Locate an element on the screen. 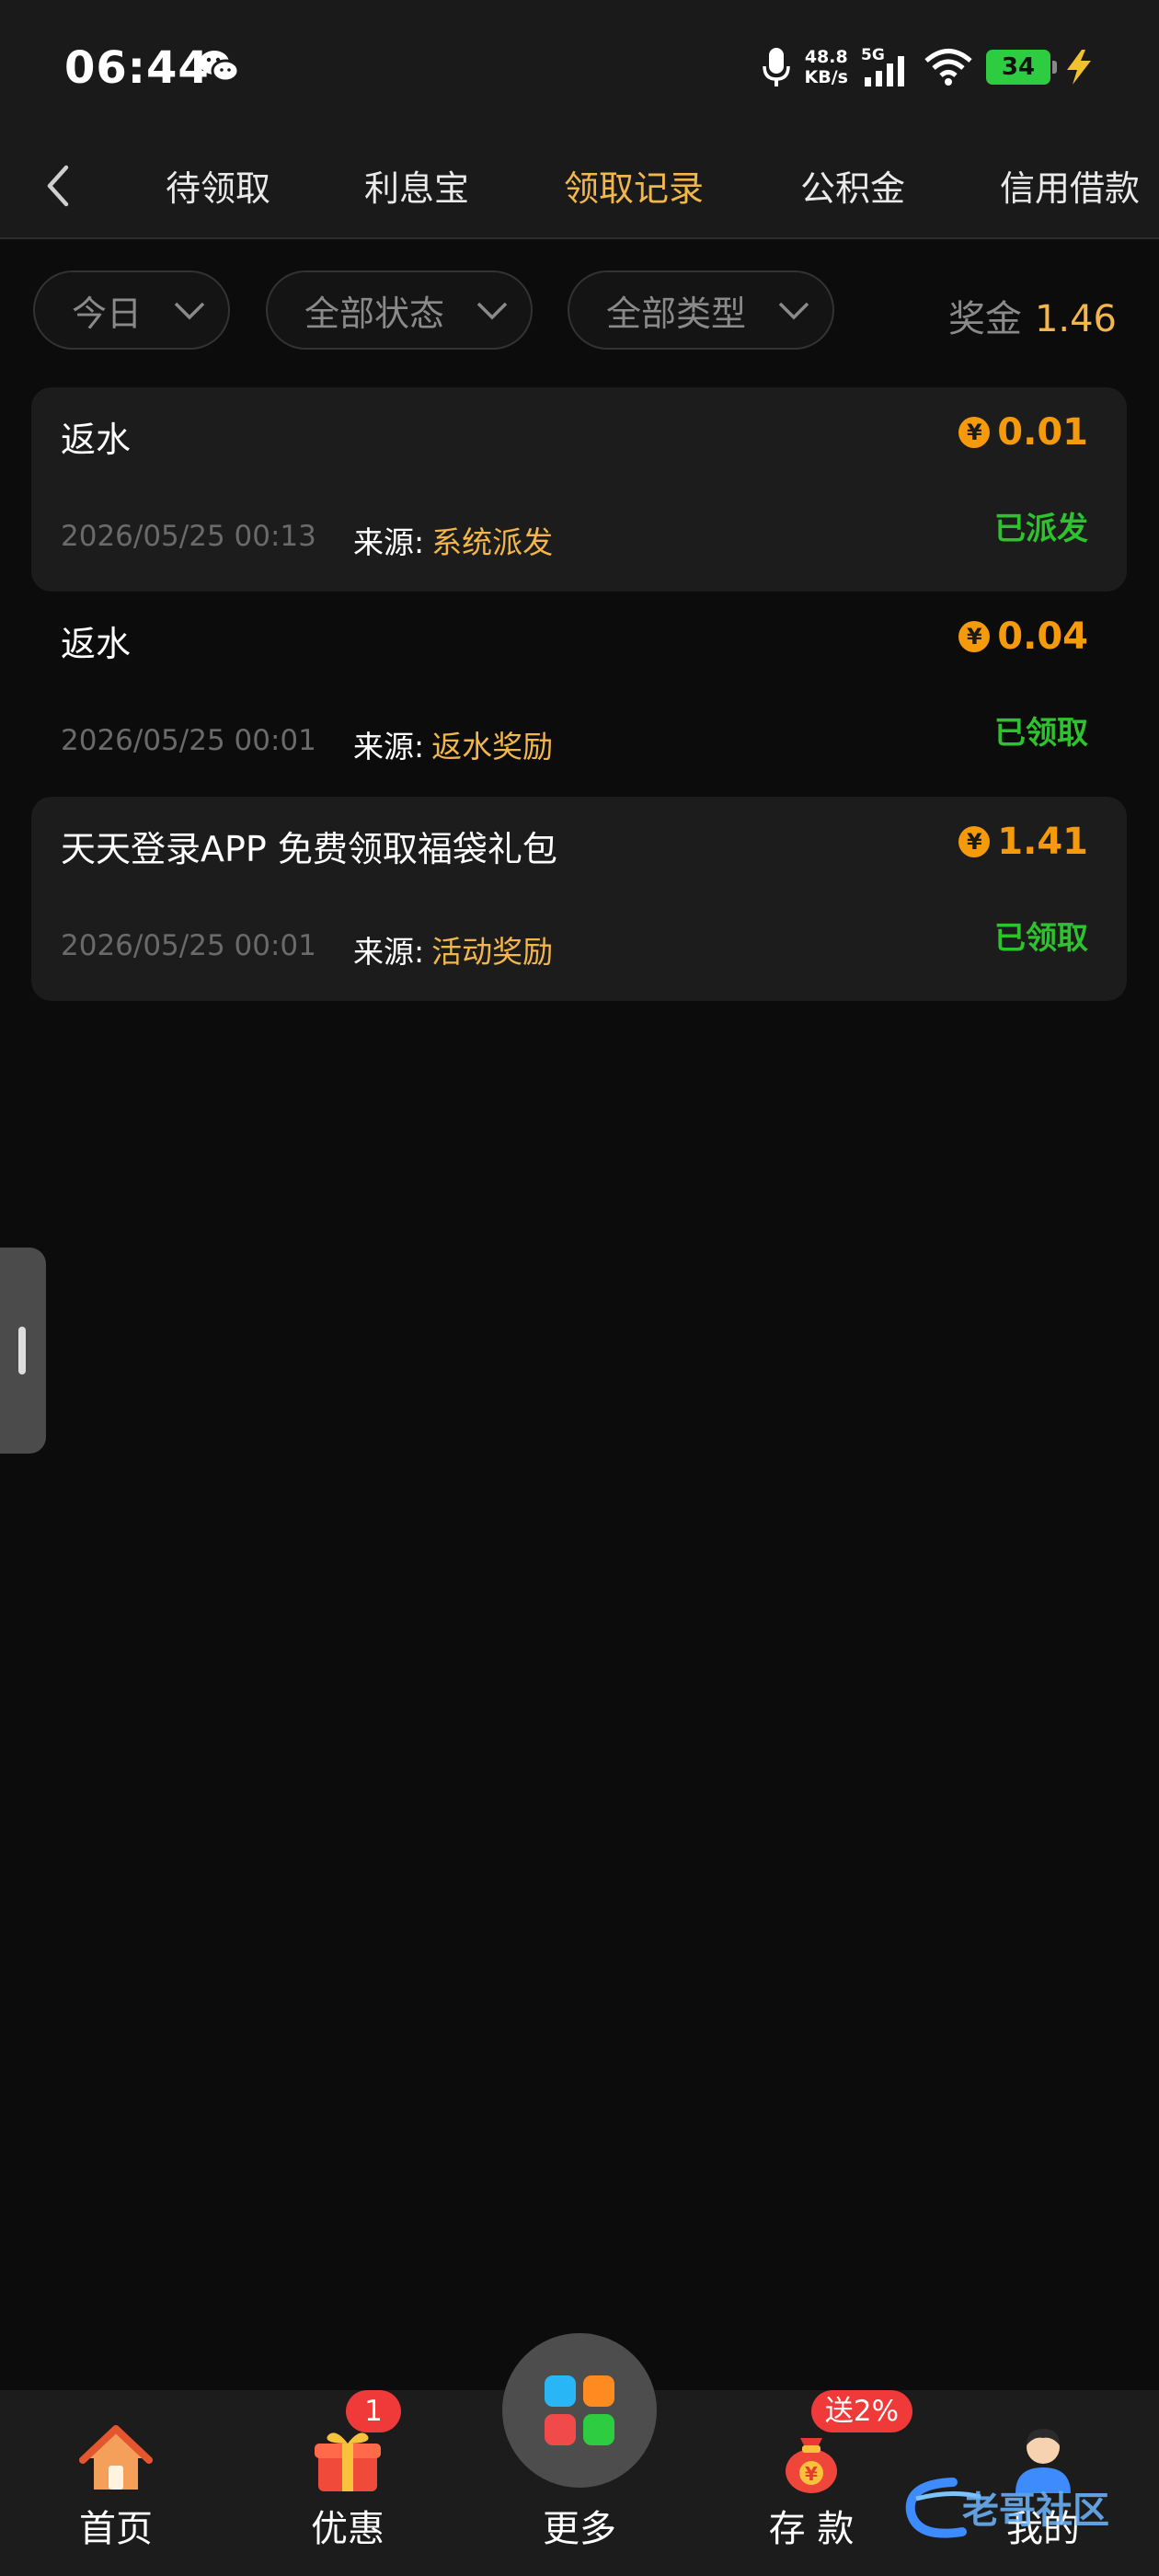 The image size is (1159, 2576). signal-indicator: 5G is located at coordinates (886, 67).